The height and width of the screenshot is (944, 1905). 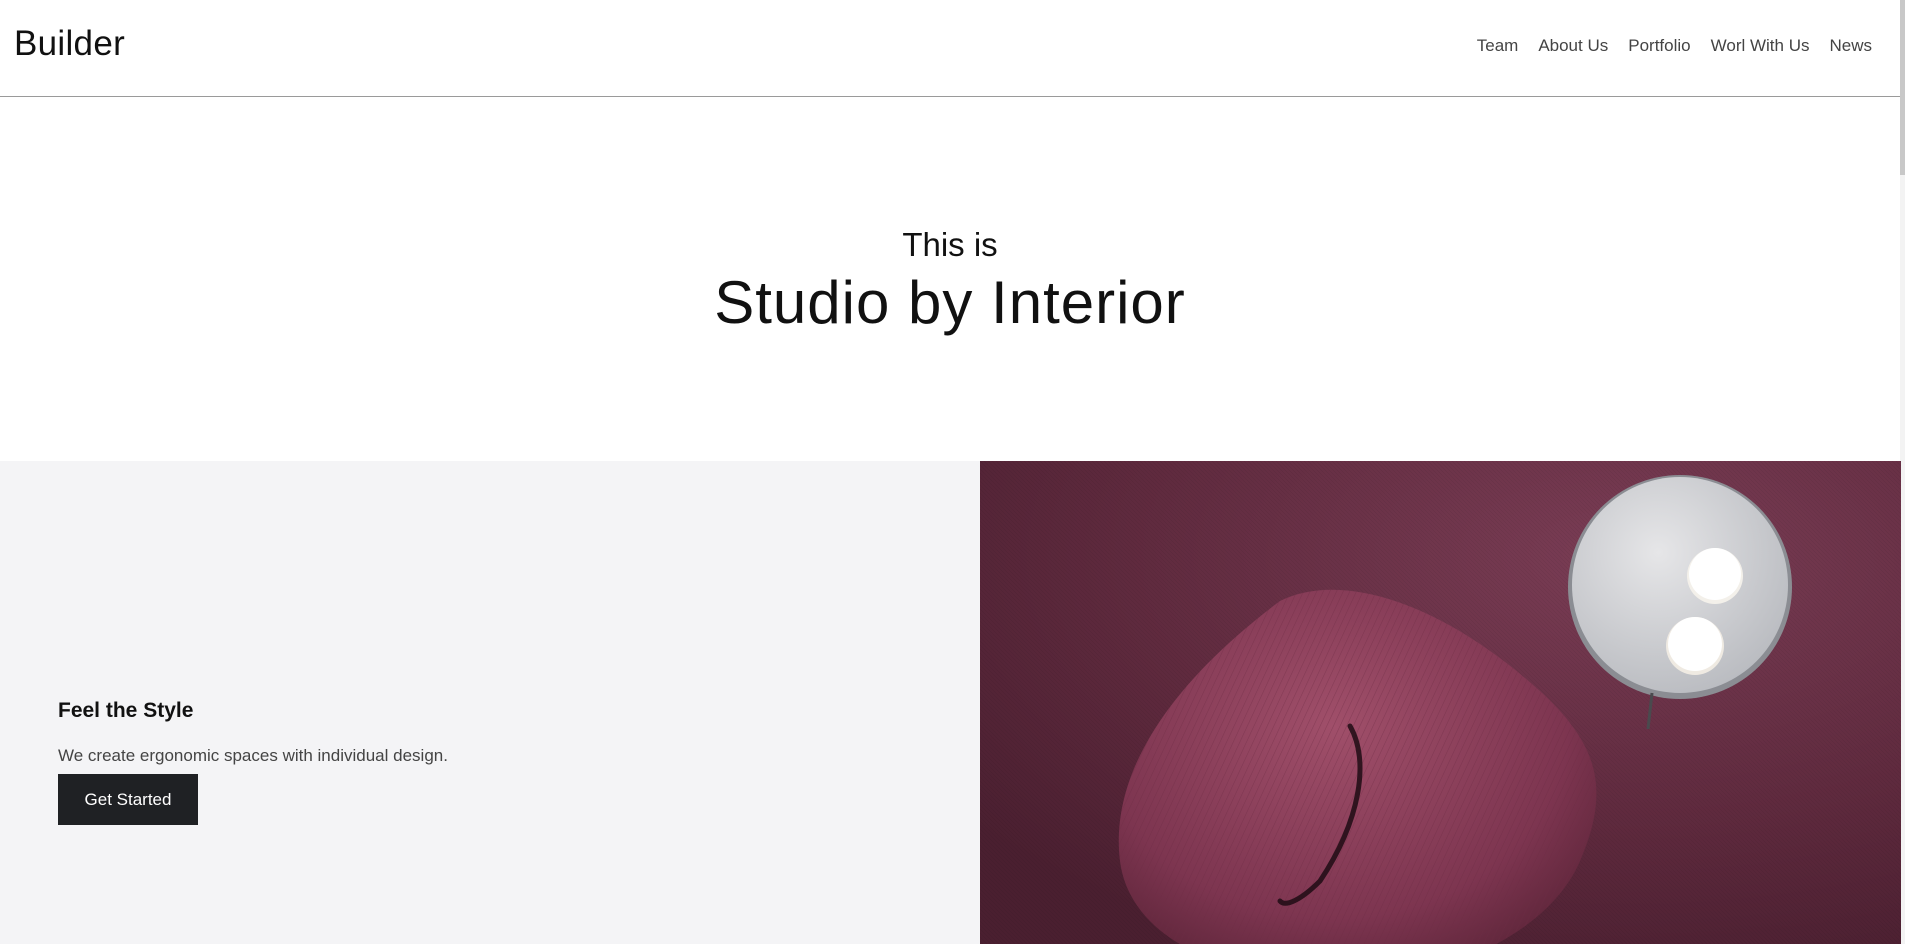 I want to click on get-started-button: Get Started, so click(x=128, y=799).